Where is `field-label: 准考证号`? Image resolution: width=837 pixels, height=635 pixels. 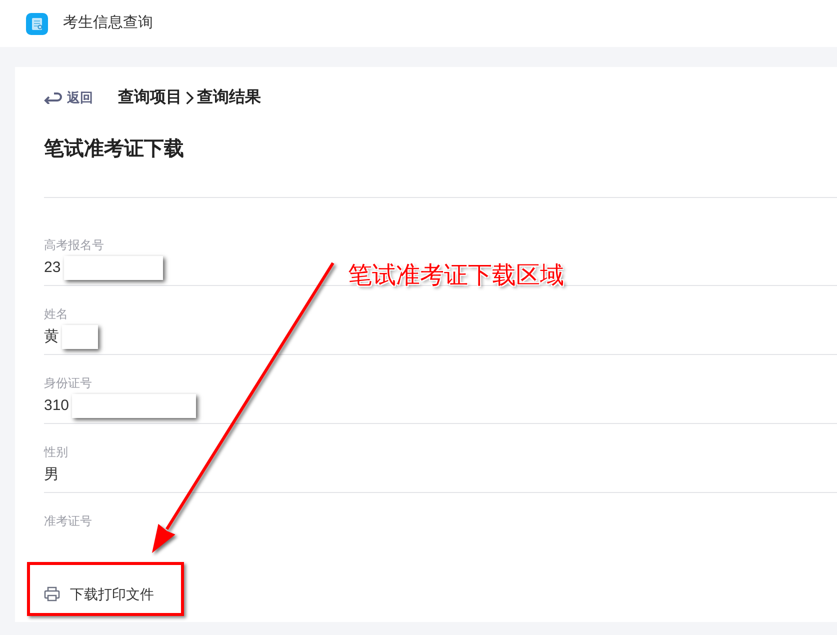 field-label: 准考证号 is located at coordinates (68, 521).